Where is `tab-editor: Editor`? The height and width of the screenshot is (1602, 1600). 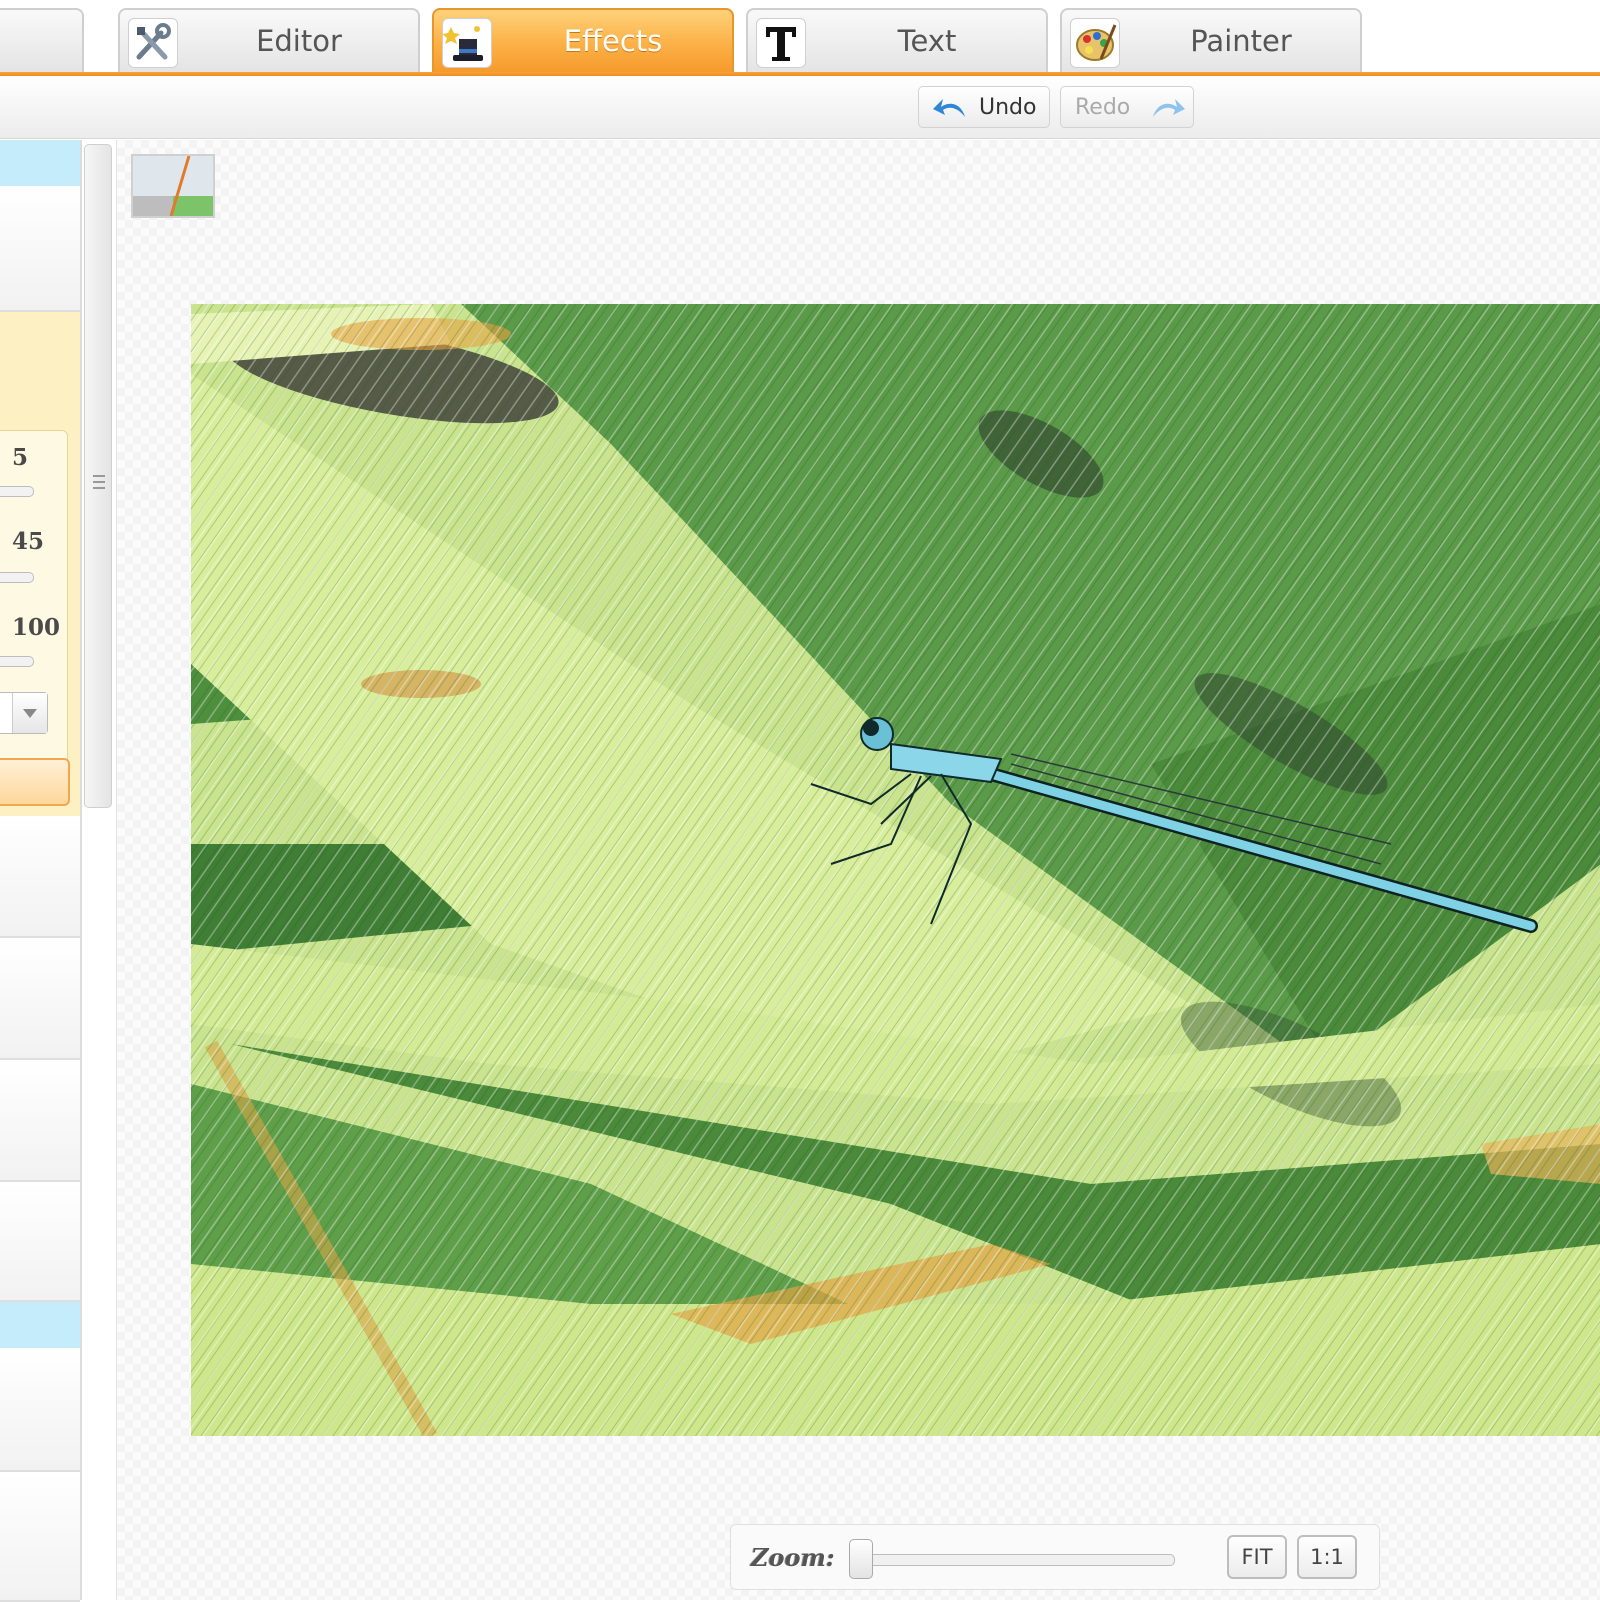
tab-editor: Editor is located at coordinates (269, 40).